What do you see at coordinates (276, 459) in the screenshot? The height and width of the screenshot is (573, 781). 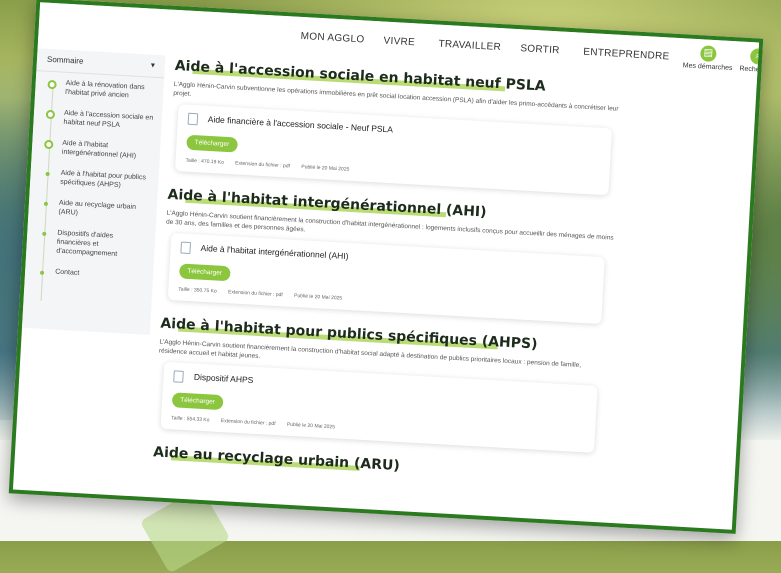 I see `section-title-aru: Aide au recyclage urbain (ARU)` at bounding box center [276, 459].